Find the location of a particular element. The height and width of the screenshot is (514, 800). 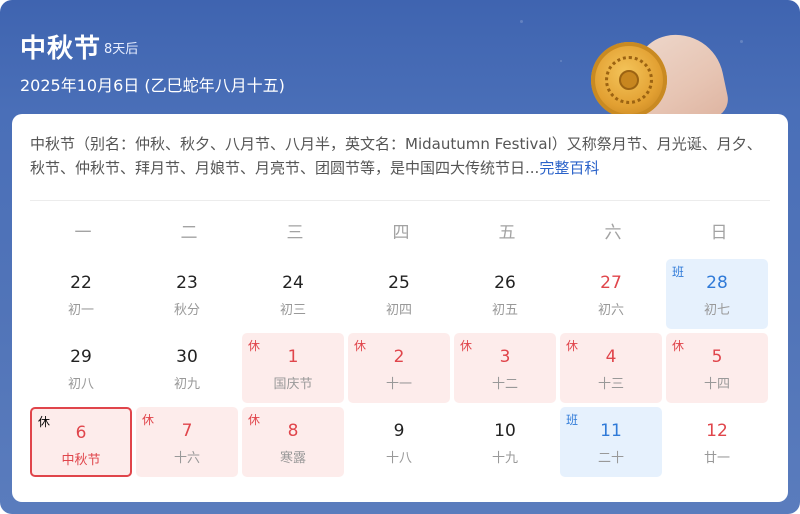

lunar-date: 十八 is located at coordinates (398, 458).